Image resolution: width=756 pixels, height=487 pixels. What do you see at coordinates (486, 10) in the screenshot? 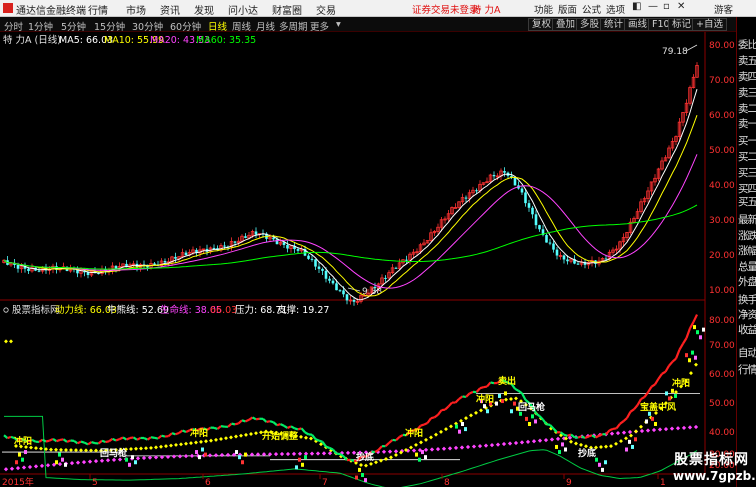
I see `current-stock: 特 力A` at bounding box center [486, 10].